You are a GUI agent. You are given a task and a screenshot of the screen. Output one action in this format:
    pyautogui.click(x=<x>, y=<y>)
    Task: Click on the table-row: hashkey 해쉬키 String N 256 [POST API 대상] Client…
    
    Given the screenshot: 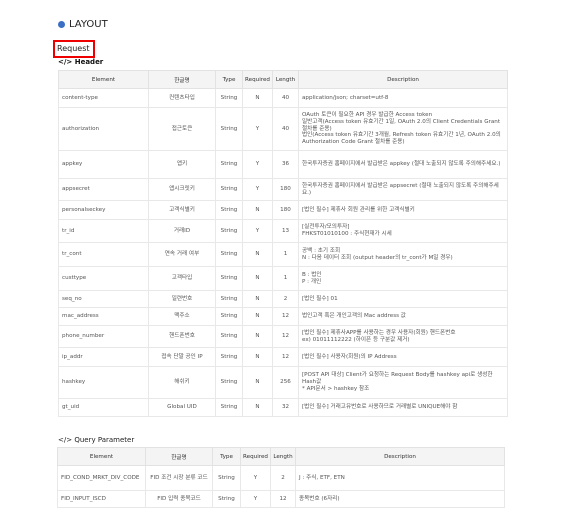 What is the action you would take?
    pyautogui.click(x=283, y=382)
    